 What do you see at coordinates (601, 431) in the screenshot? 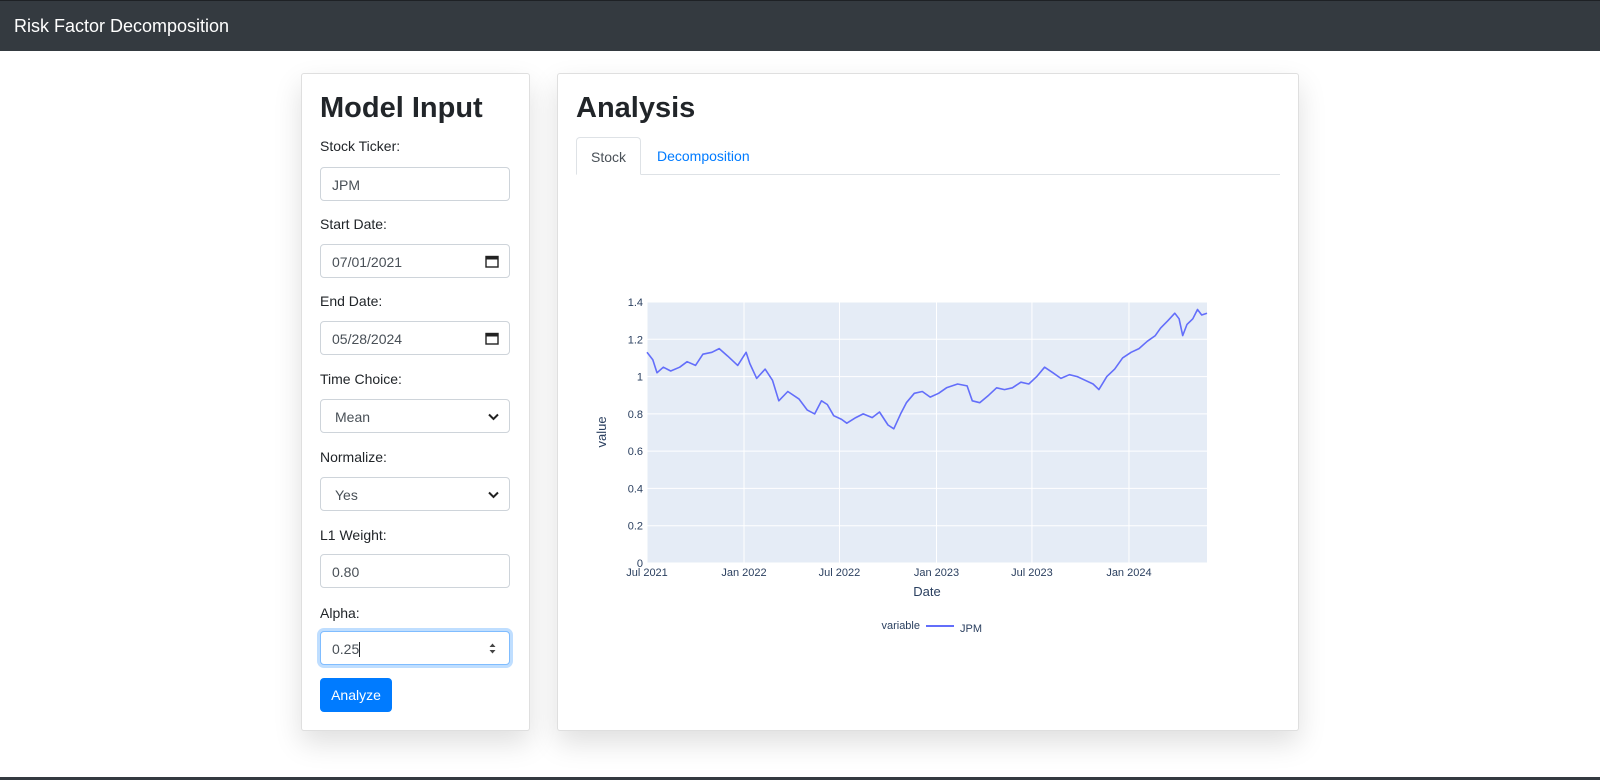
I see `y-axis-label: value` at bounding box center [601, 431].